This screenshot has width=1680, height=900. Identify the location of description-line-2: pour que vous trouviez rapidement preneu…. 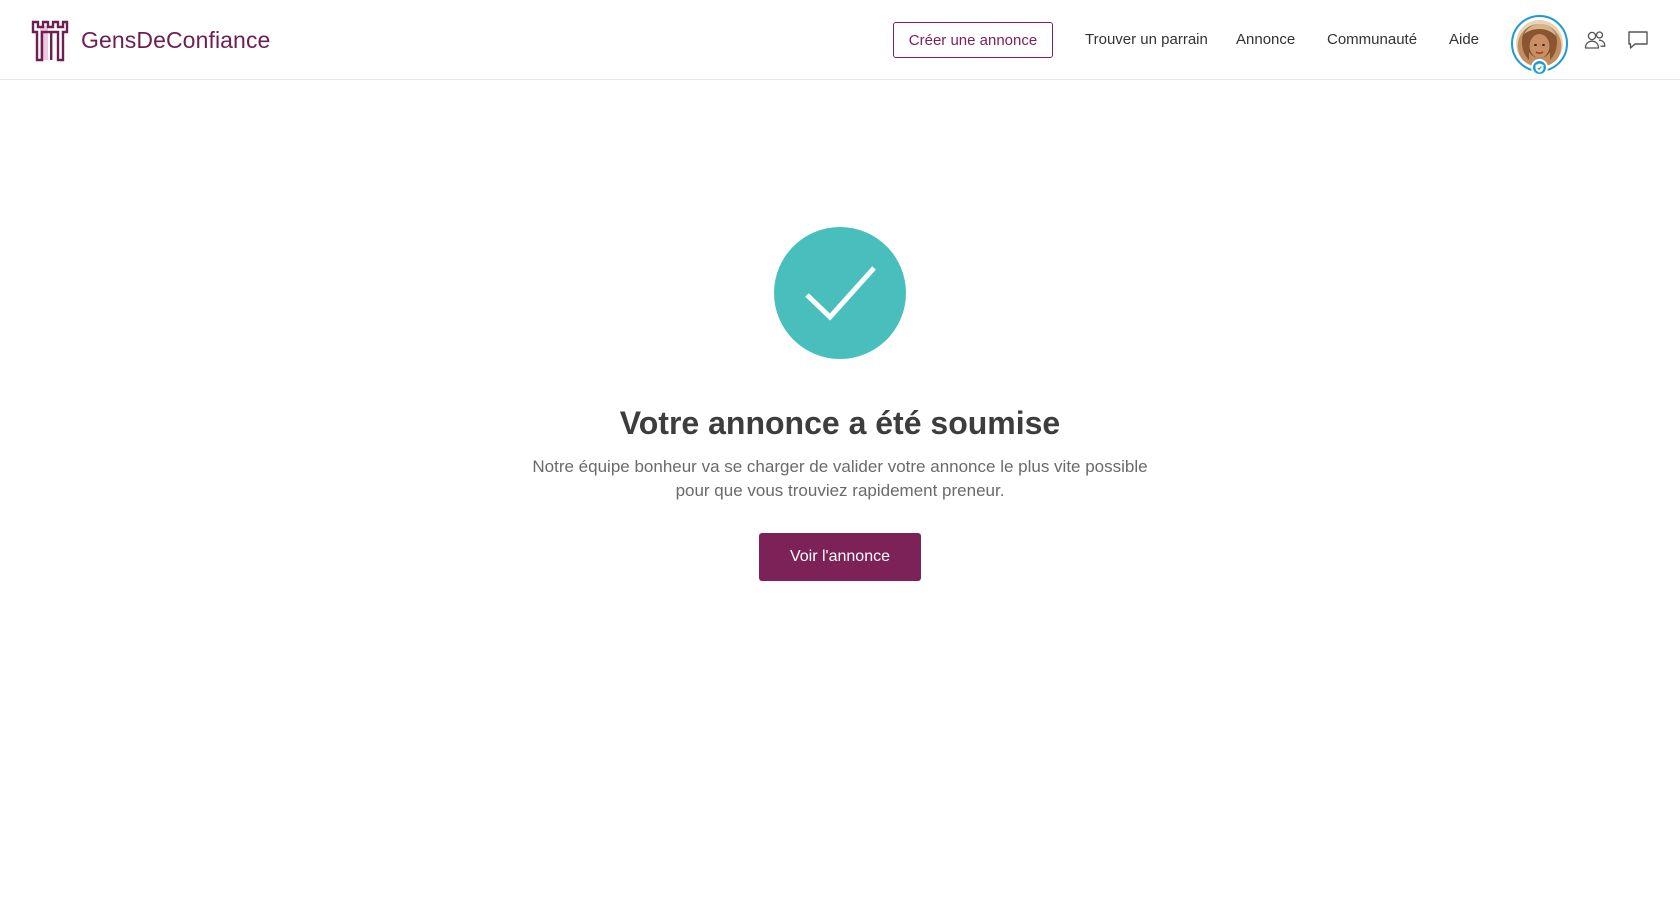
(840, 490).